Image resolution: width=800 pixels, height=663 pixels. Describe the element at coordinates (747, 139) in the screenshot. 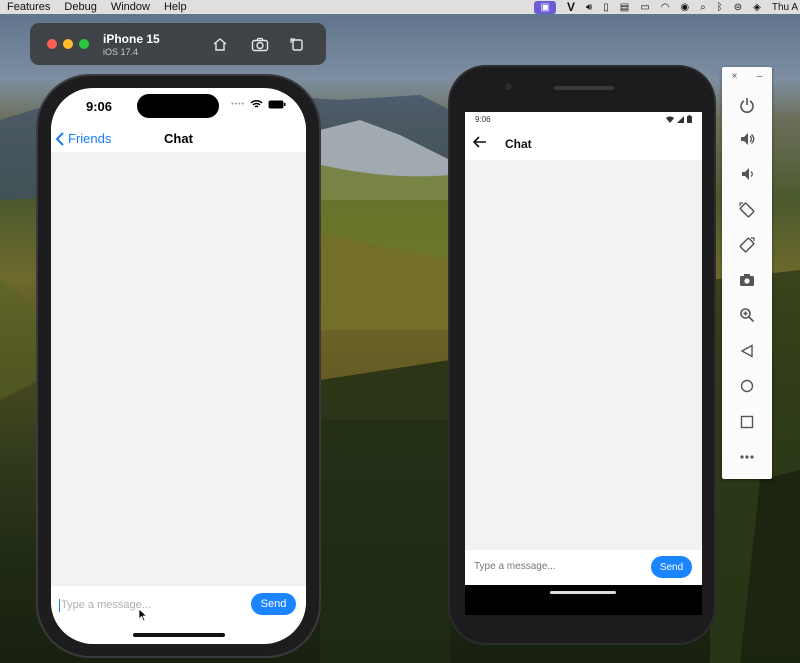

I see `volume-up-icon` at that location.